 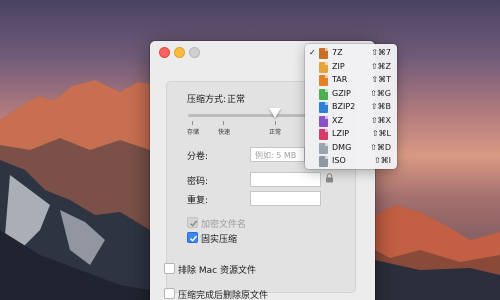 What do you see at coordinates (193, 132) in the screenshot?
I see `slider-tick-label: 存储` at bounding box center [193, 132].